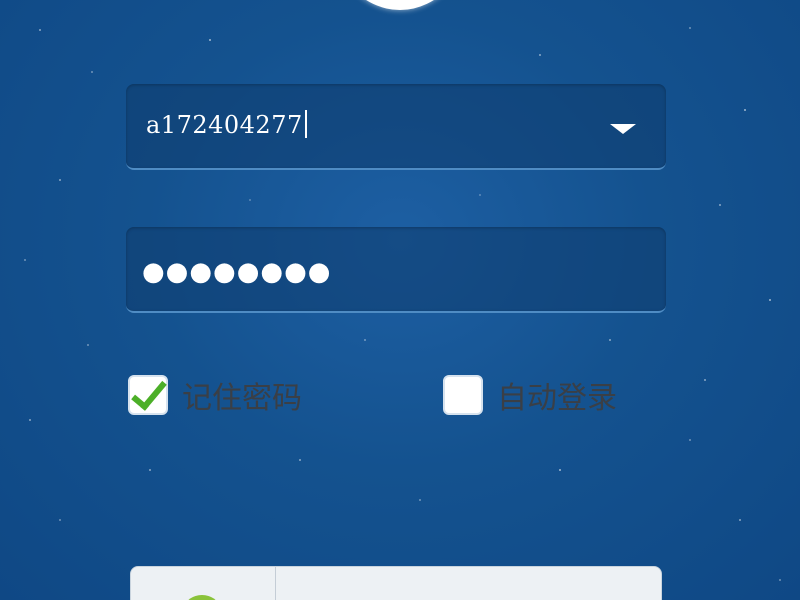 This screenshot has height=600, width=800. I want to click on password-input: ●●●●●●●●, so click(237, 272).